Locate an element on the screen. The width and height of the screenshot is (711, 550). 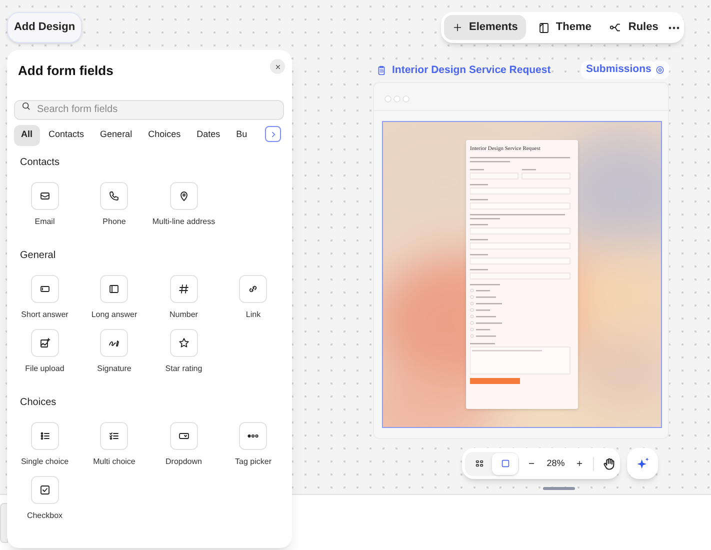
branch-icon is located at coordinates (615, 27).